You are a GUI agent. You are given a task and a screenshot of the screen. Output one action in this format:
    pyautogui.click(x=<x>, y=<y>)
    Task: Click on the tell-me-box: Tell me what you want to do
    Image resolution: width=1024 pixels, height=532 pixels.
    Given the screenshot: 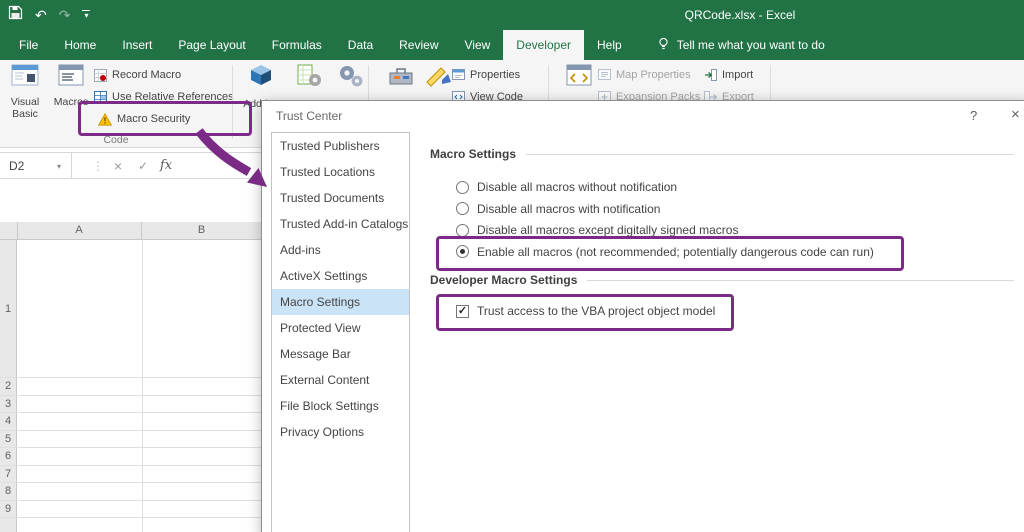 What is the action you would take?
    pyautogui.click(x=741, y=45)
    